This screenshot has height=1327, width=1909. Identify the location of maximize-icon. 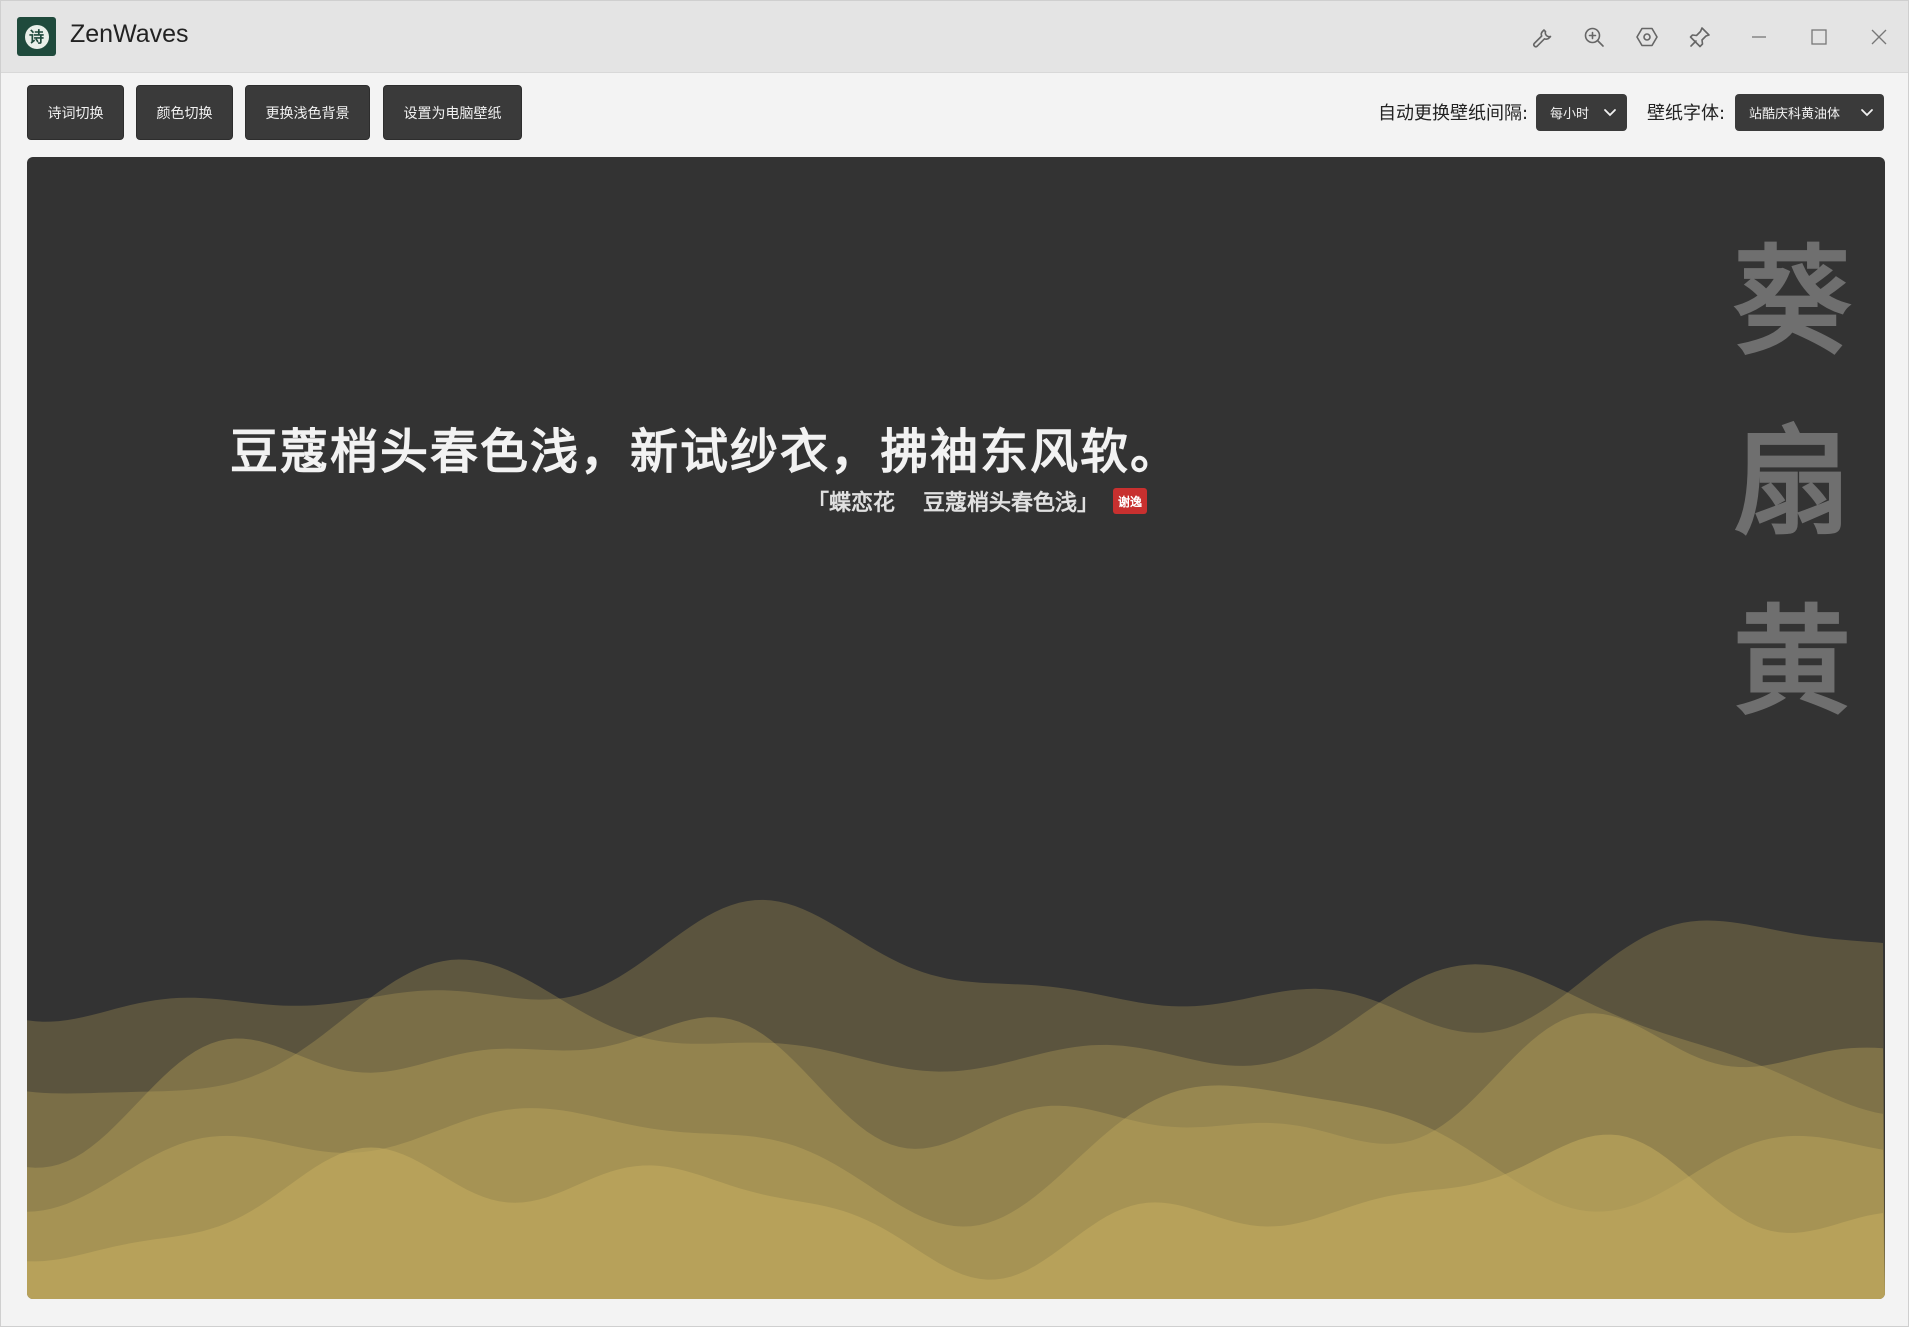
(1819, 37).